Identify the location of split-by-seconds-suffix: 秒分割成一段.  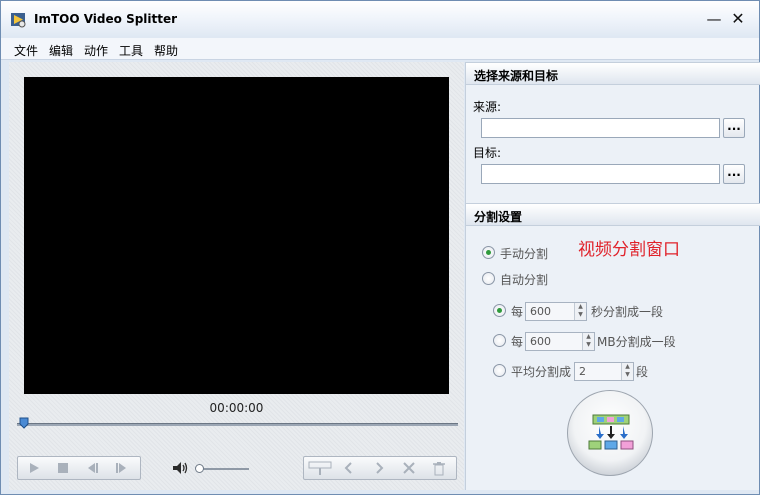
(627, 312).